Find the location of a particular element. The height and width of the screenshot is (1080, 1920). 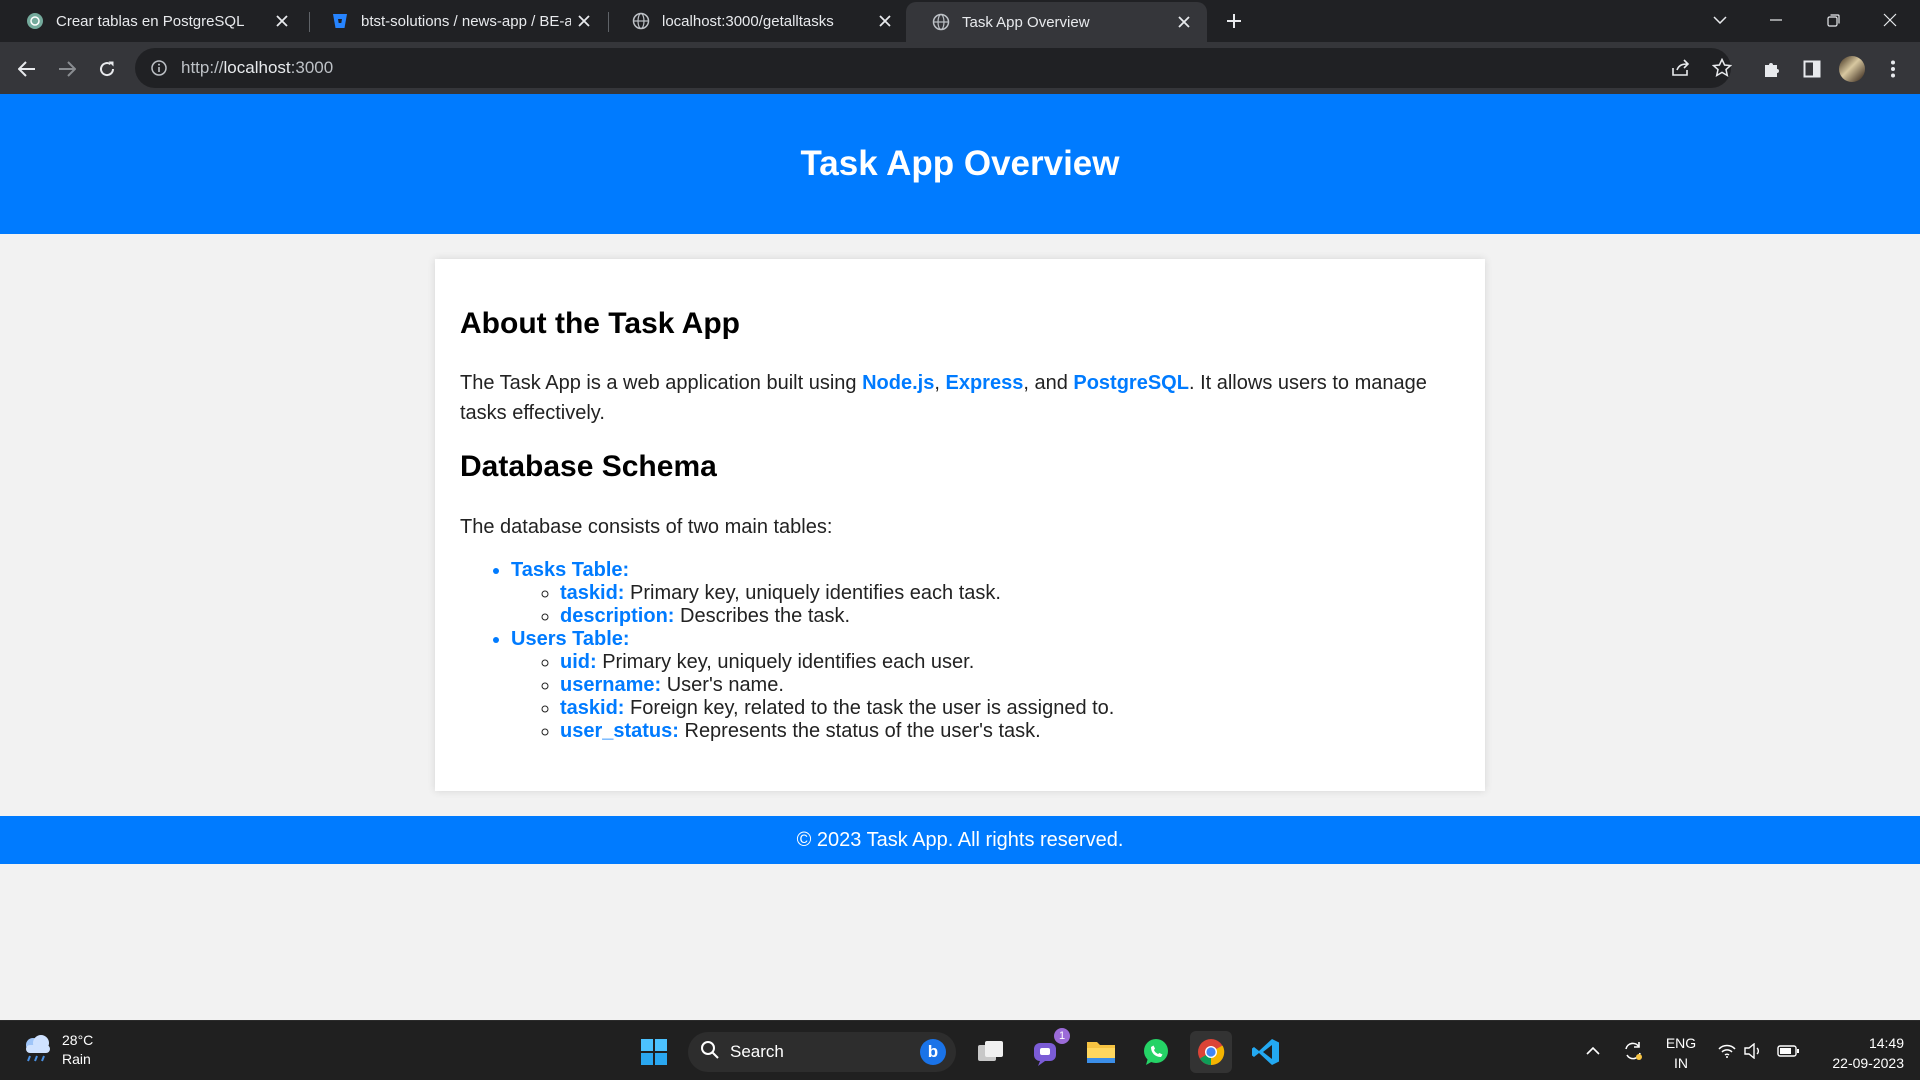

chatgpt-icon is located at coordinates (35, 21).